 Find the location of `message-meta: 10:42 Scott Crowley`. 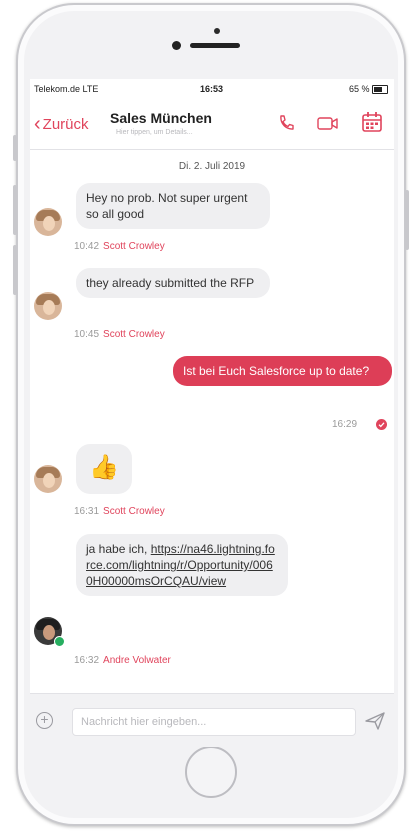

message-meta: 10:42 Scott Crowley is located at coordinates (119, 246).